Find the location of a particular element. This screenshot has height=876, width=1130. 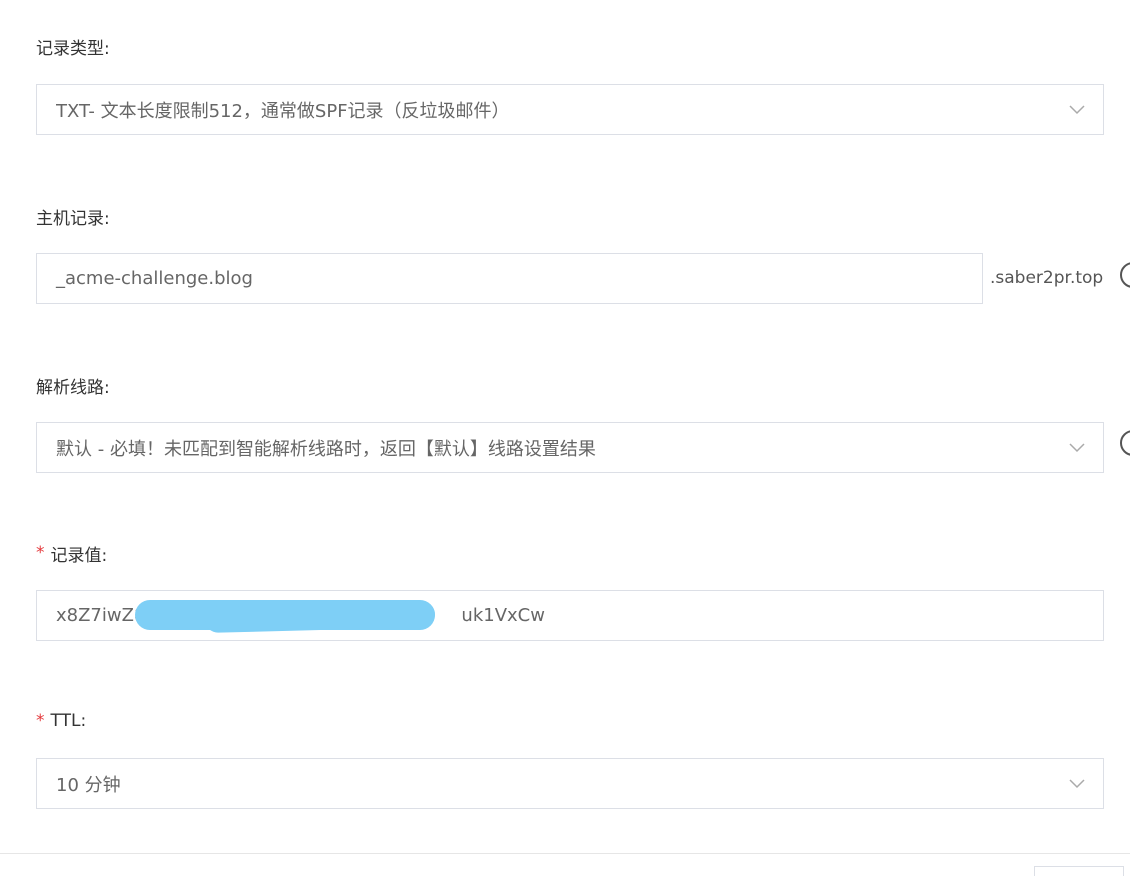

record-value-start: x8Z7iwZ8 is located at coordinates (101, 615).